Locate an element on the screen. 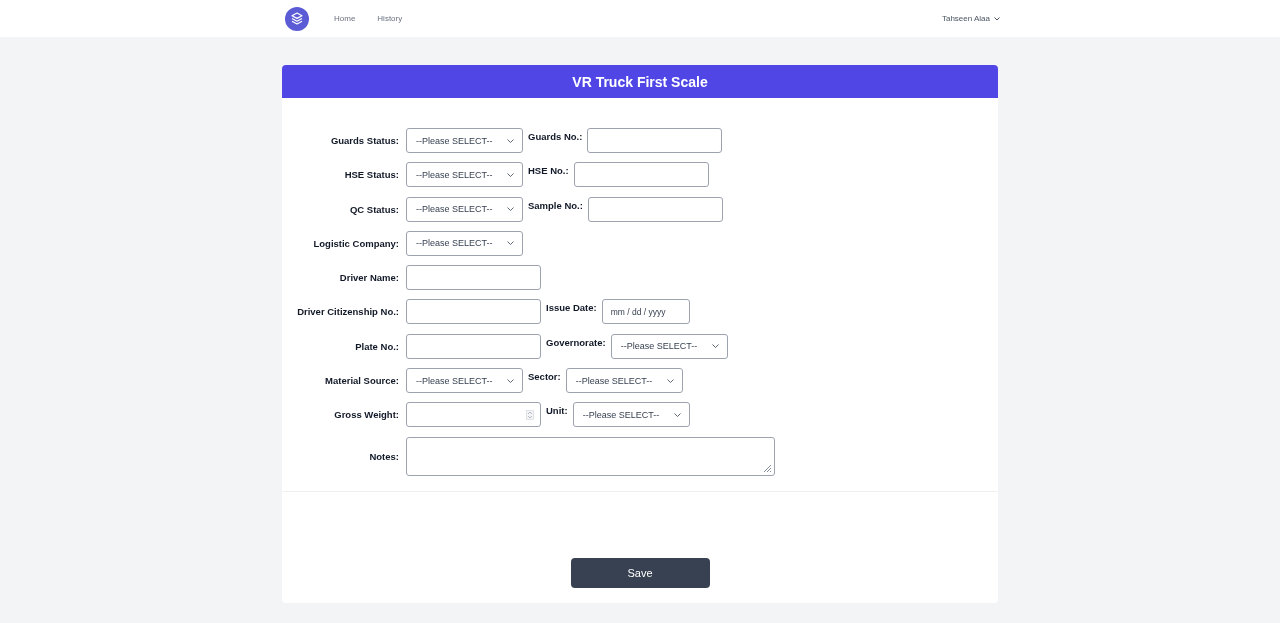 The image size is (1280, 623). save-button: Save is located at coordinates (640, 573).